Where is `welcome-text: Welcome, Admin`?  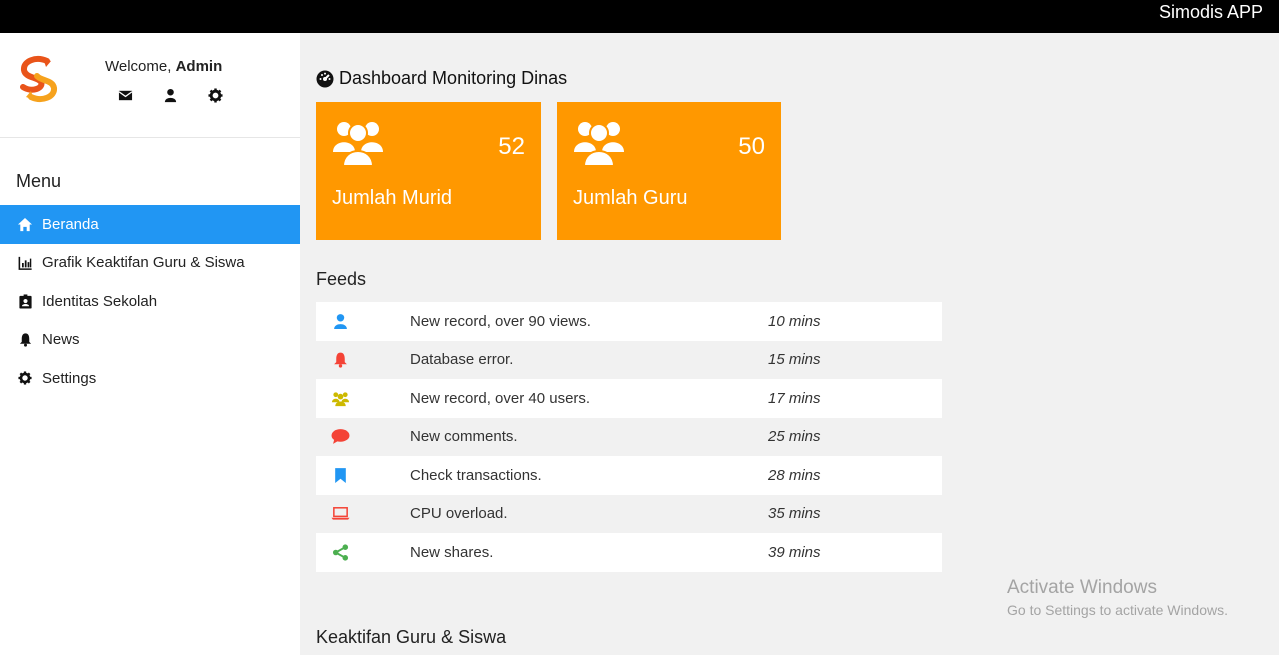 welcome-text: Welcome, Admin is located at coordinates (163, 66).